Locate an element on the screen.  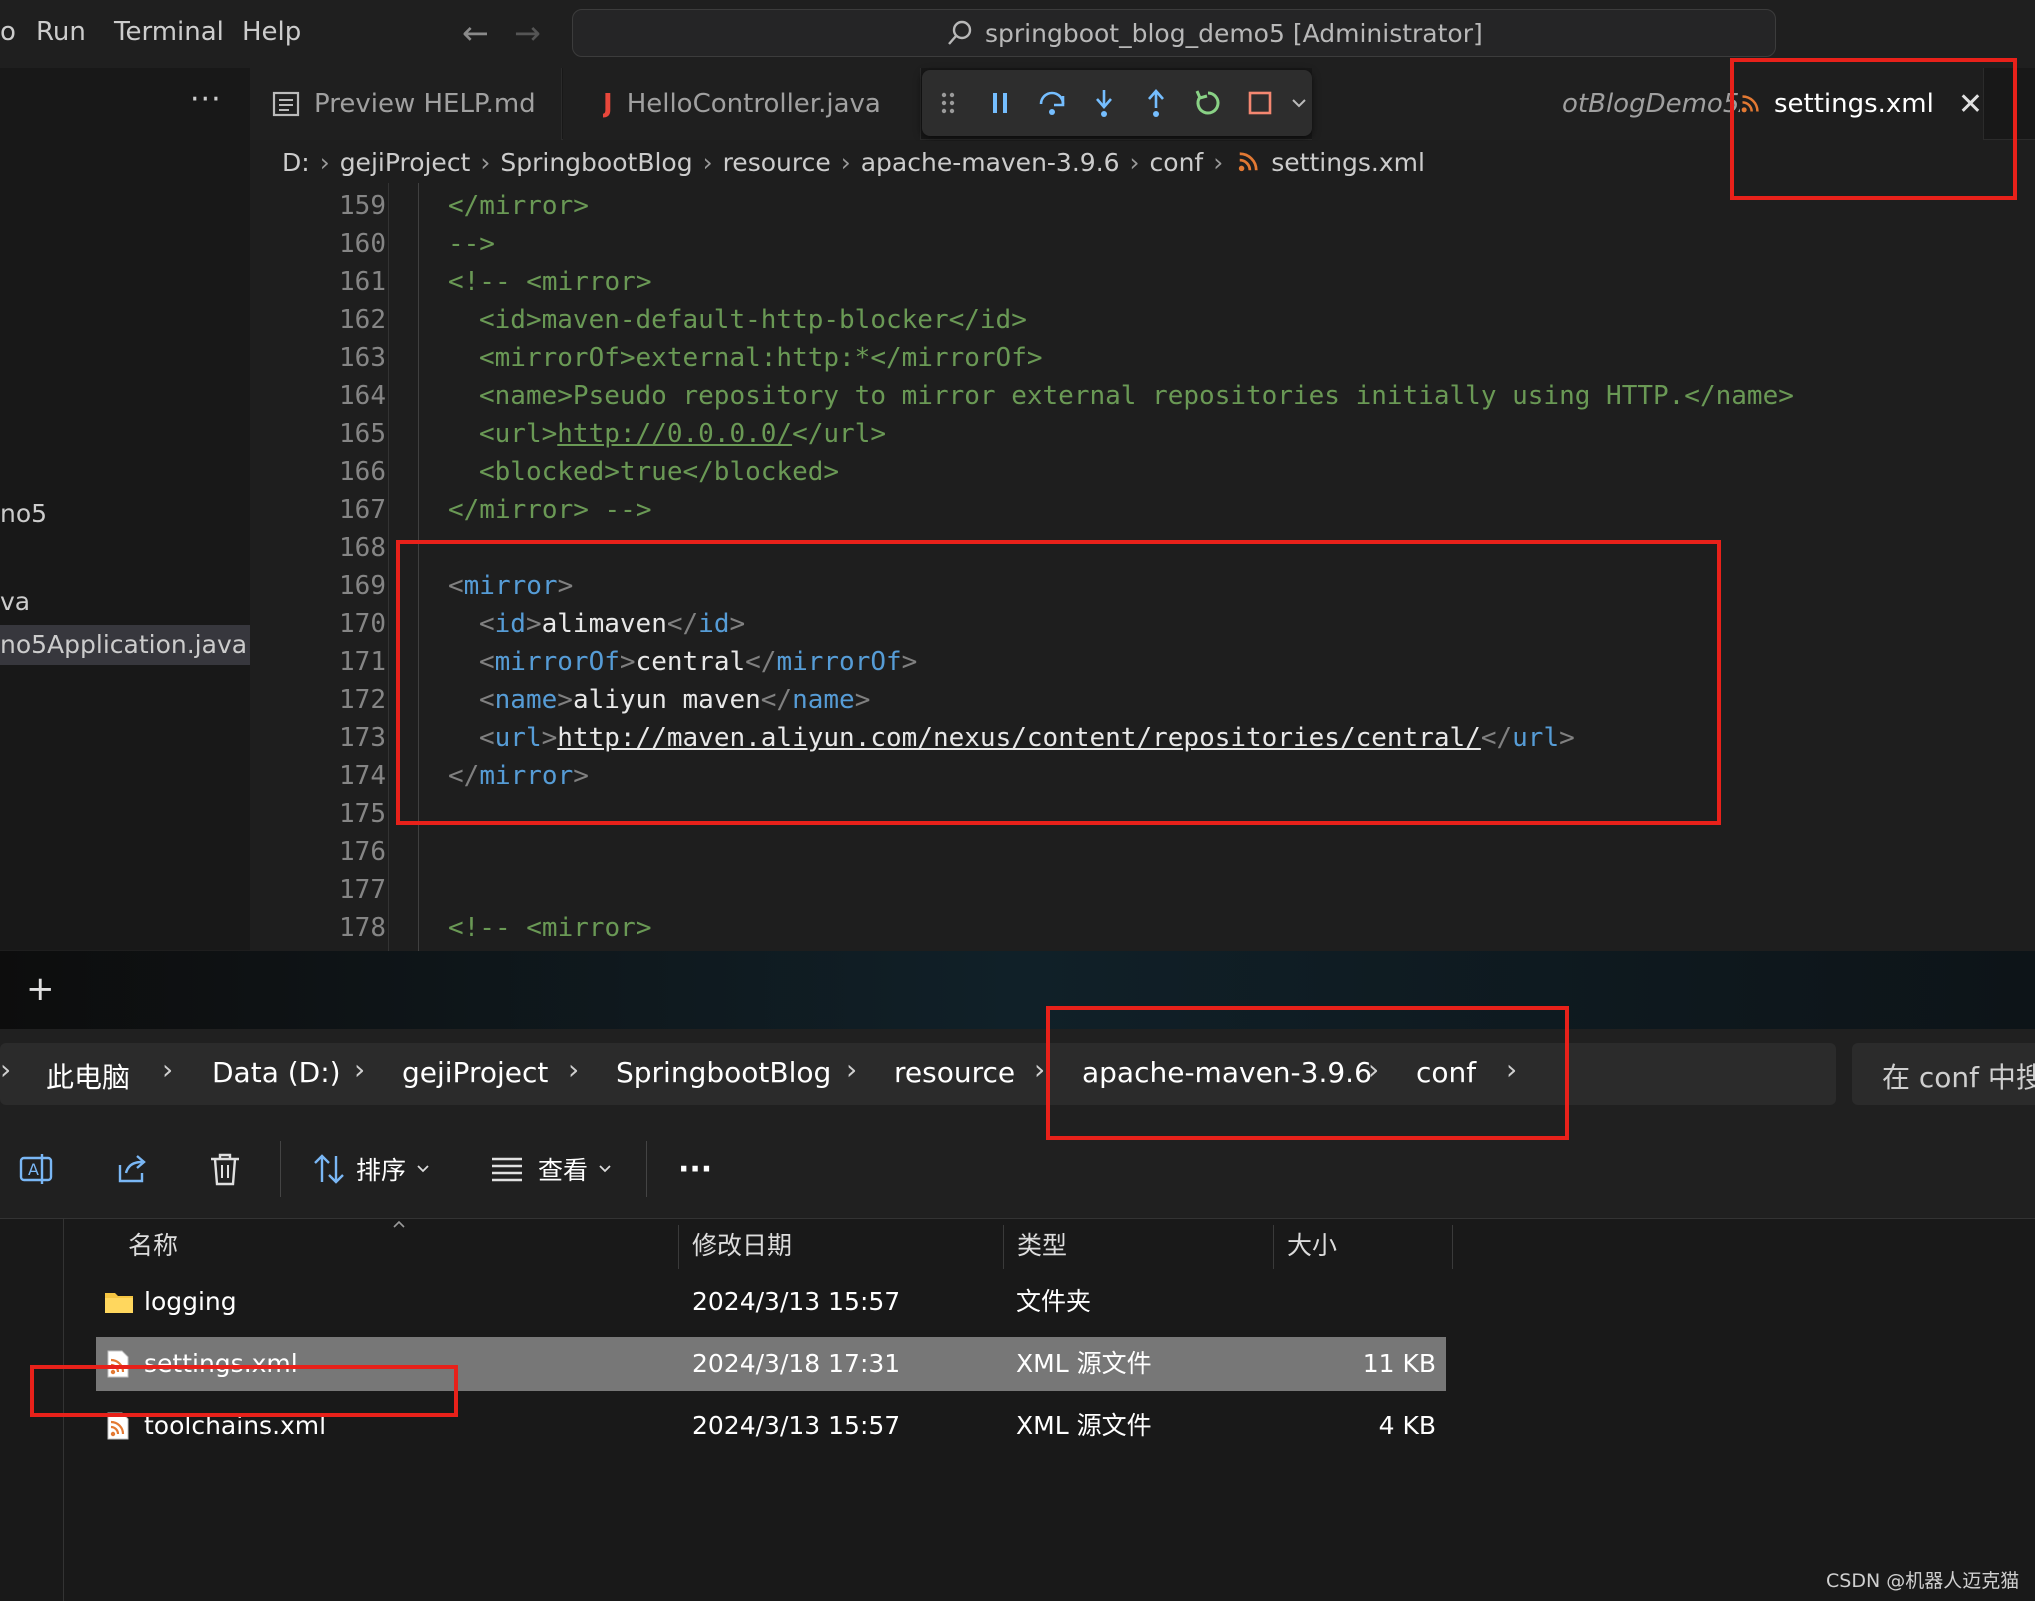
line-number: 178 is located at coordinates (362, 928).